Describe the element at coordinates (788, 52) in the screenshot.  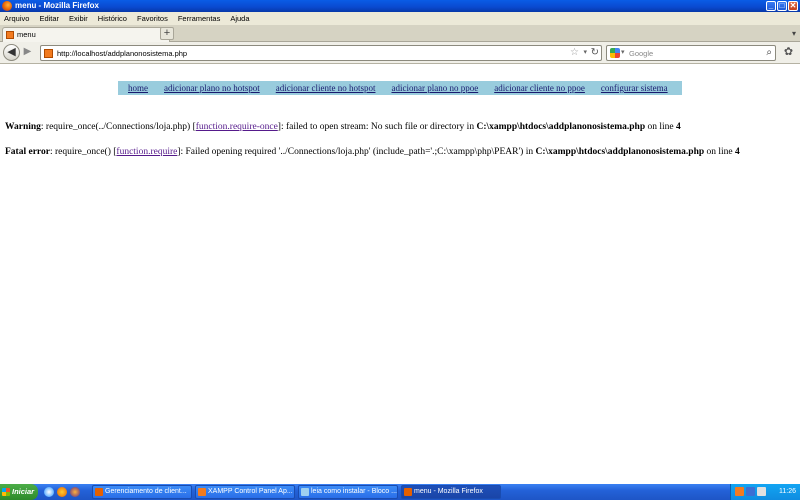
I see `addon-icon: ✿` at that location.